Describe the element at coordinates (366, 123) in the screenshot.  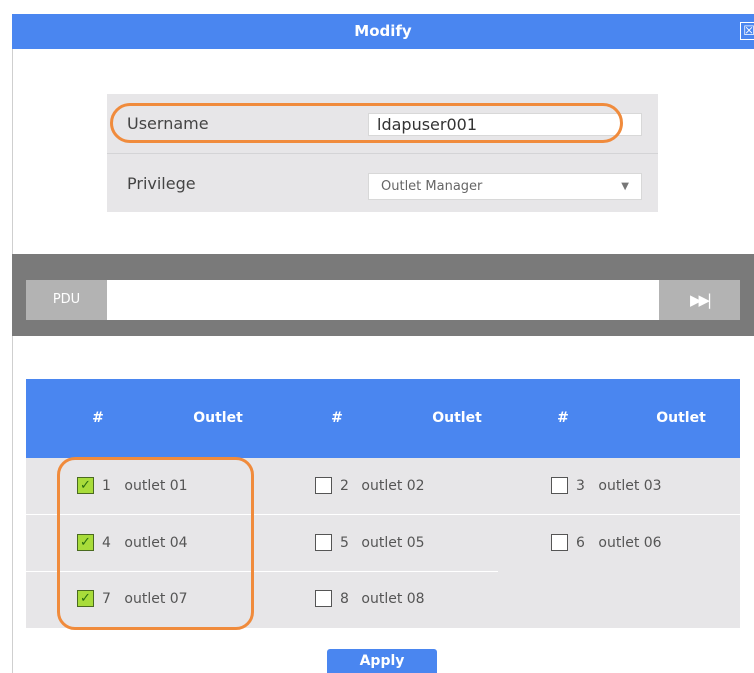
I see `username-highlight-annotation` at that location.